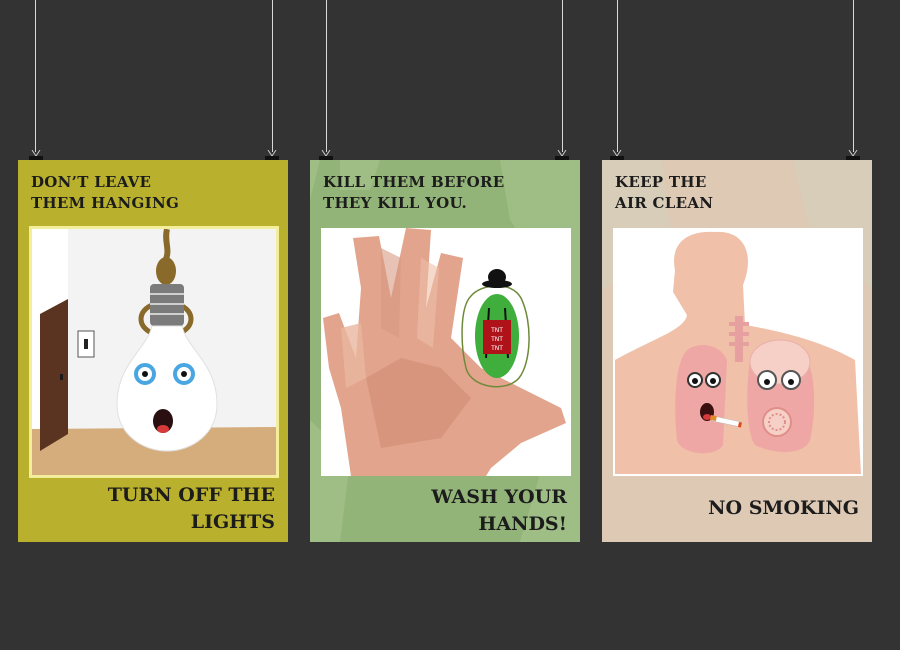 This screenshot has width=900, height=650. I want to click on poster-caption: TURN OFF THE LIGHTS, so click(191, 508).